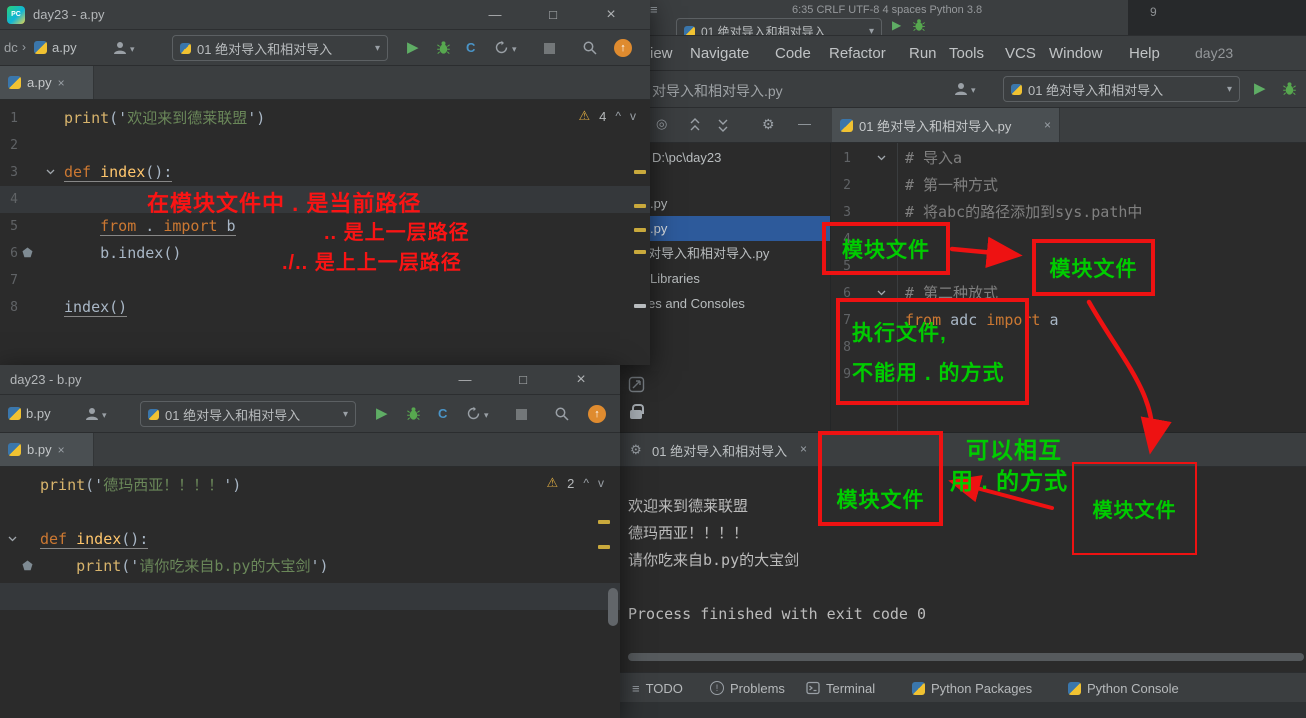  I want to click on tool-python-packages: Python Packages, so click(972, 688).